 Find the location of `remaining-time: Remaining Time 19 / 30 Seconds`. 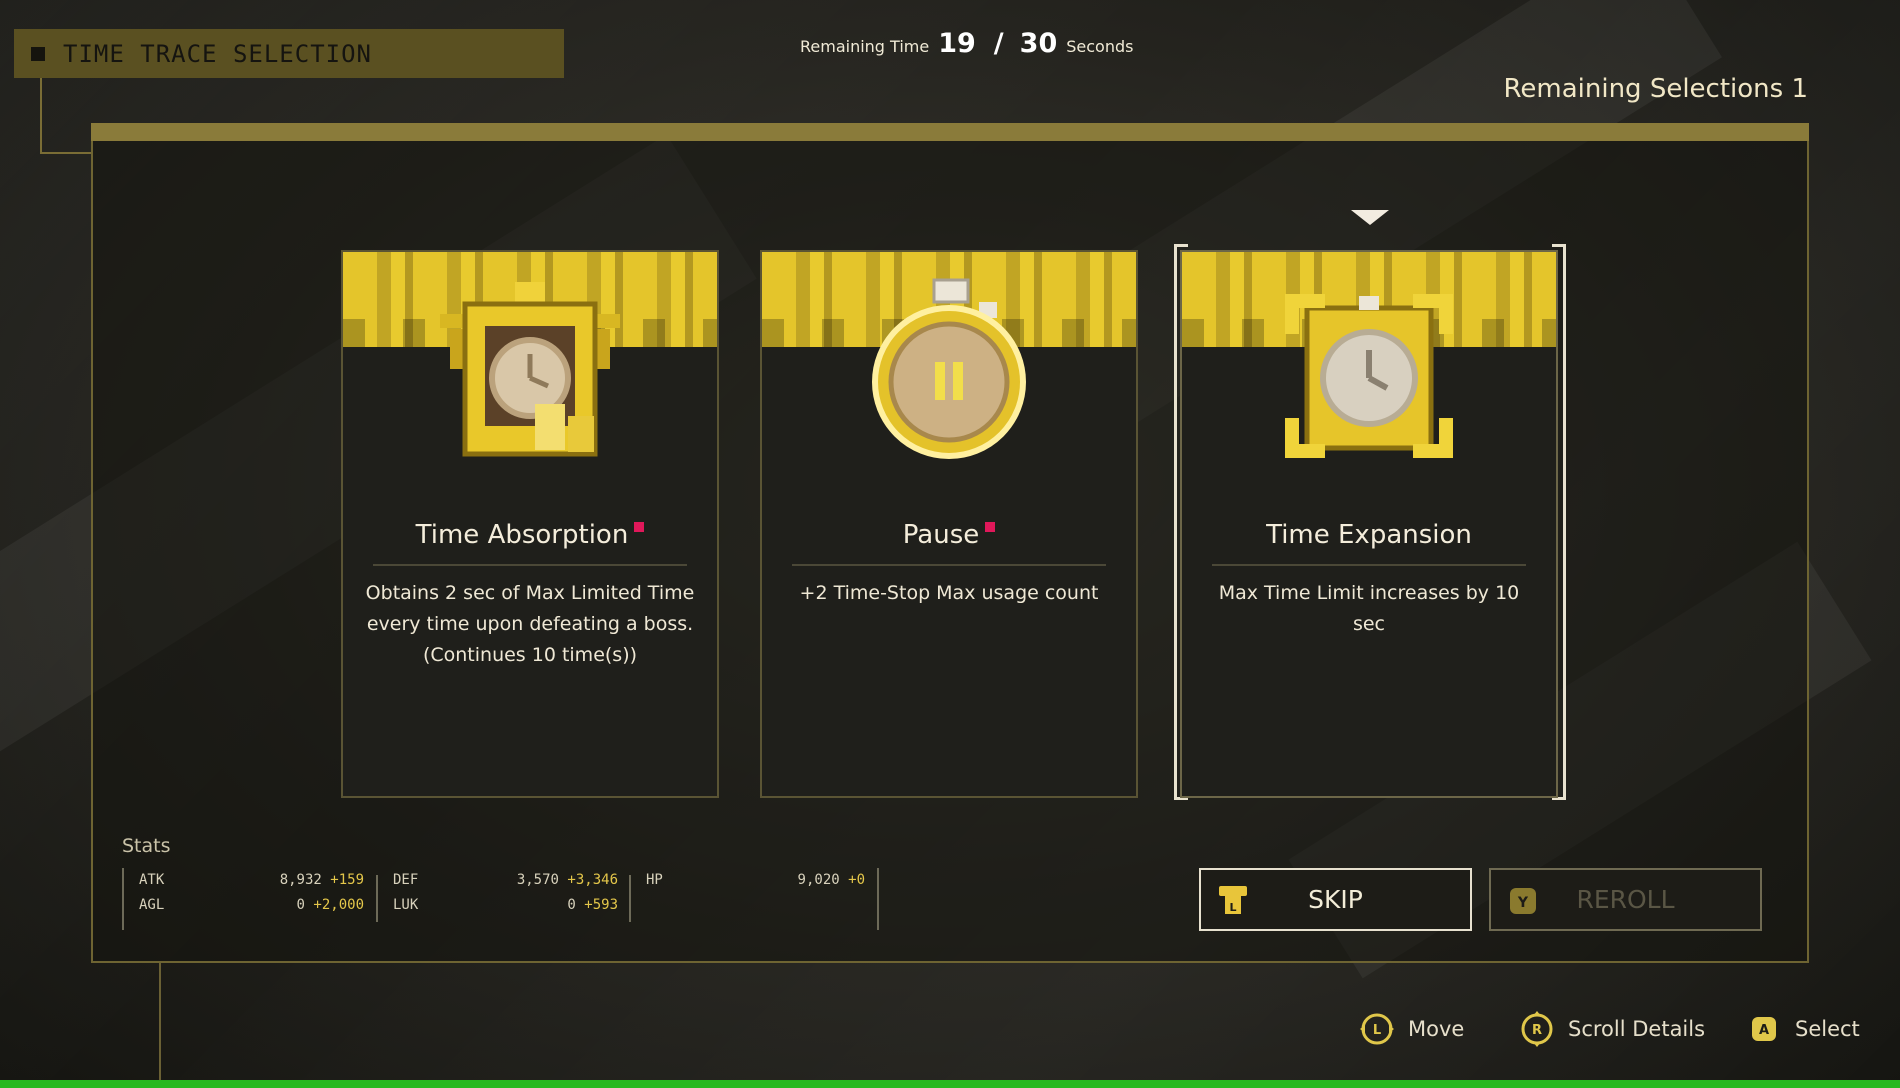

remaining-time: Remaining Time 19 / 30 Seconds is located at coordinates (966, 43).